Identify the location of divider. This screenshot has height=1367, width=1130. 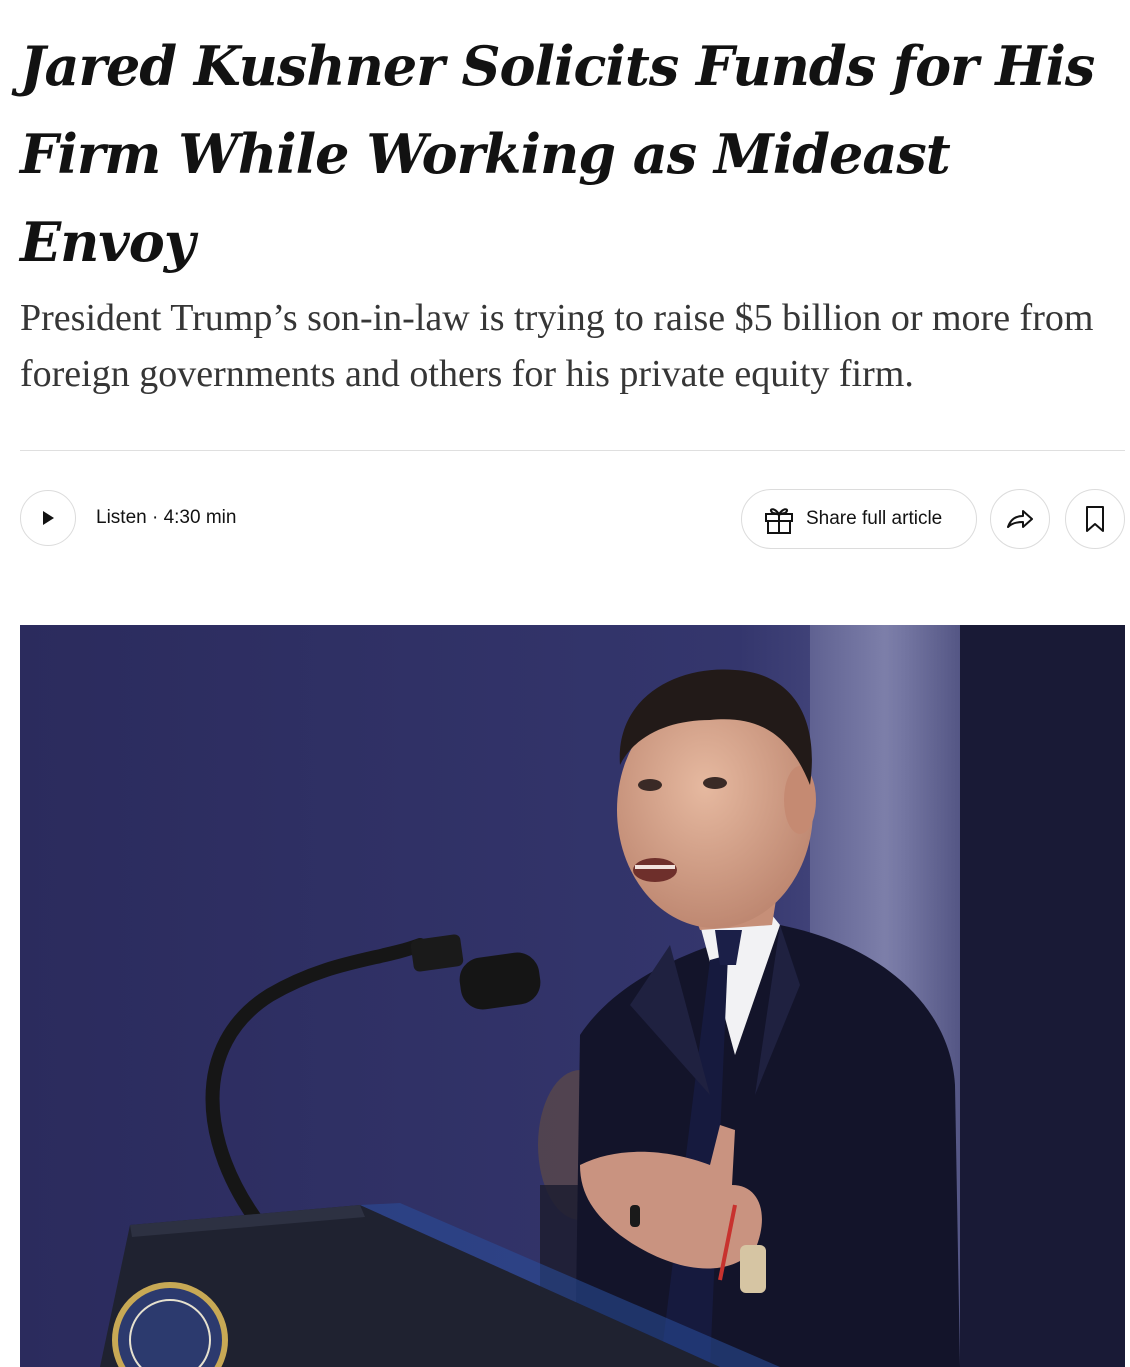
(572, 450).